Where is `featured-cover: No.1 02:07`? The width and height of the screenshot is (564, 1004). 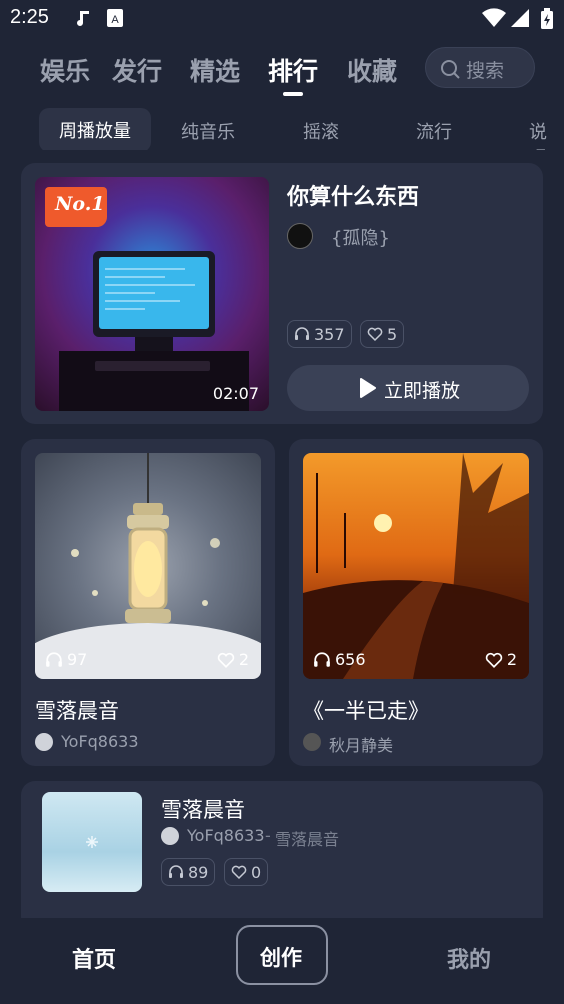
featured-cover: No.1 02:07 is located at coordinates (152, 294).